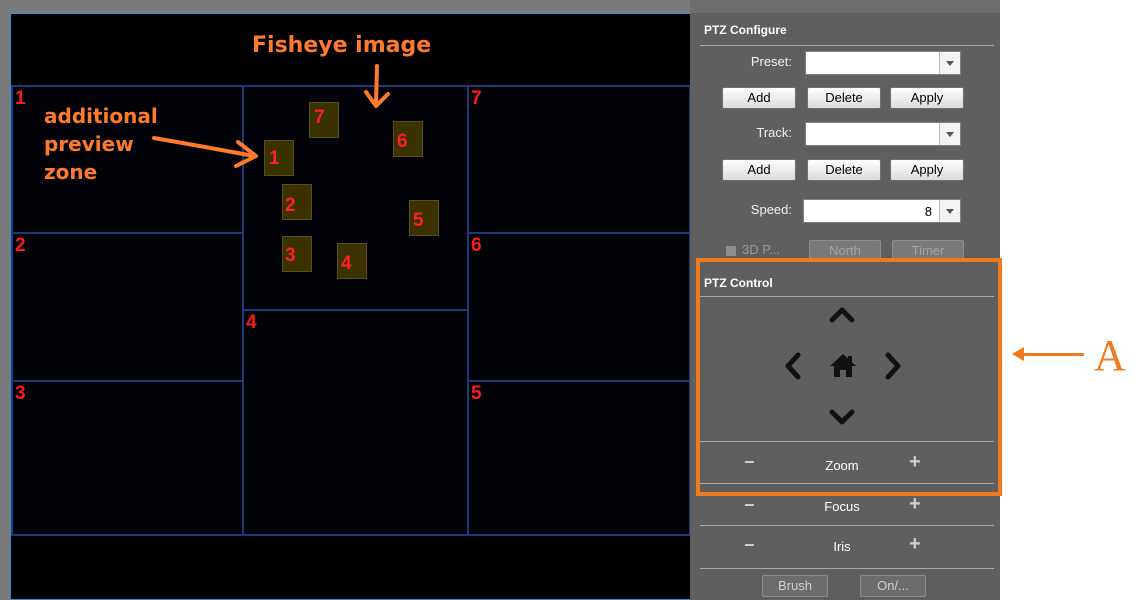 This screenshot has width=1136, height=600. I want to click on fisheye-marker-number: 6, so click(402, 141).